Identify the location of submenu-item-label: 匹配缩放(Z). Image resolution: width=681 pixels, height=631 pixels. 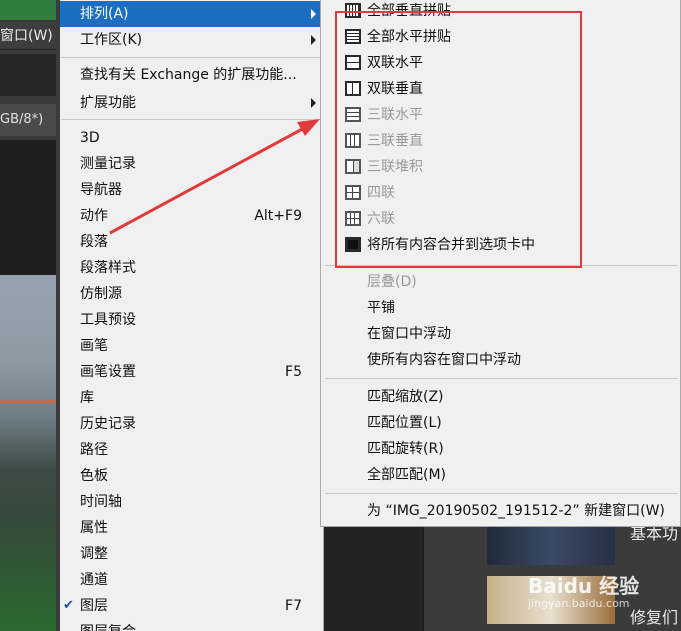
(405, 397).